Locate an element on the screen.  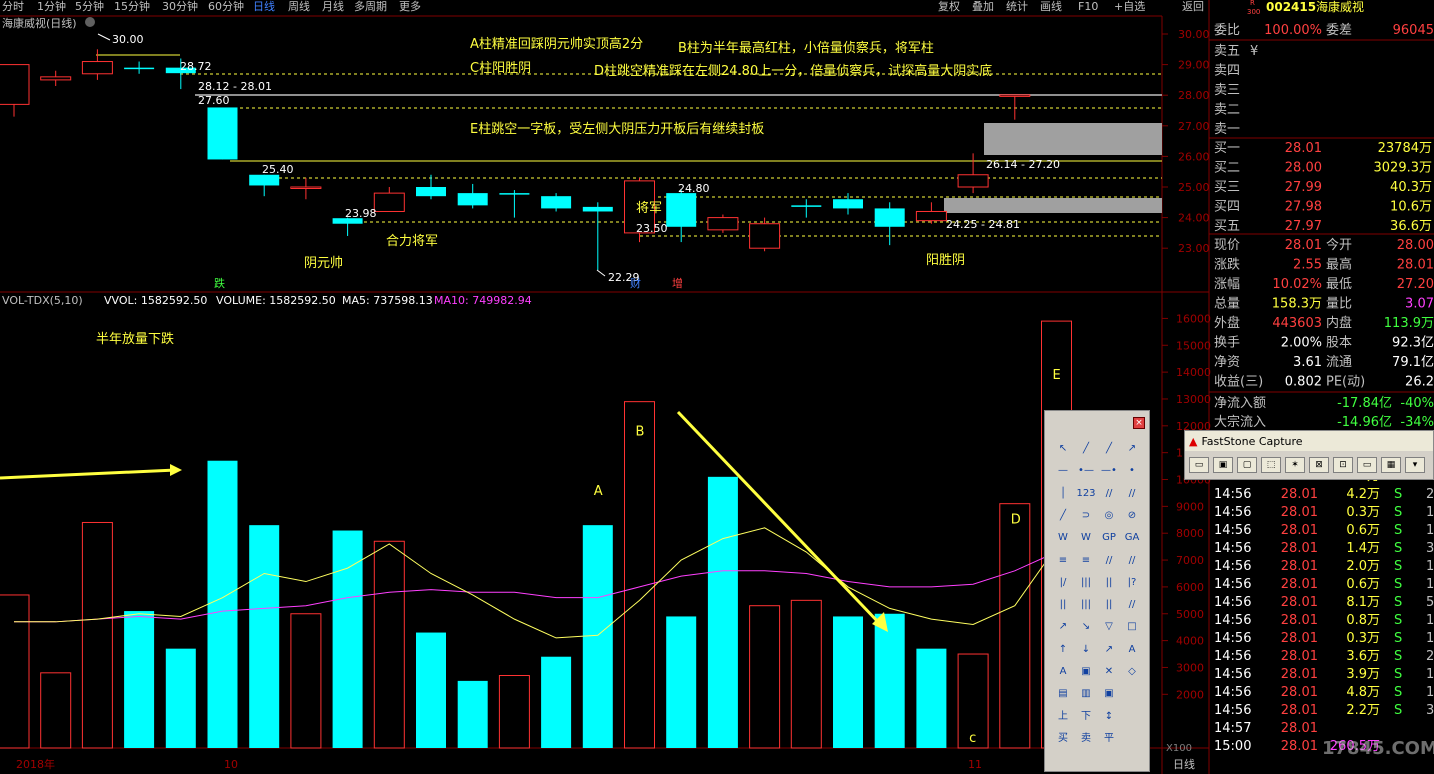
capture-rect-button: ⬚ is located at coordinates (1271, 465).